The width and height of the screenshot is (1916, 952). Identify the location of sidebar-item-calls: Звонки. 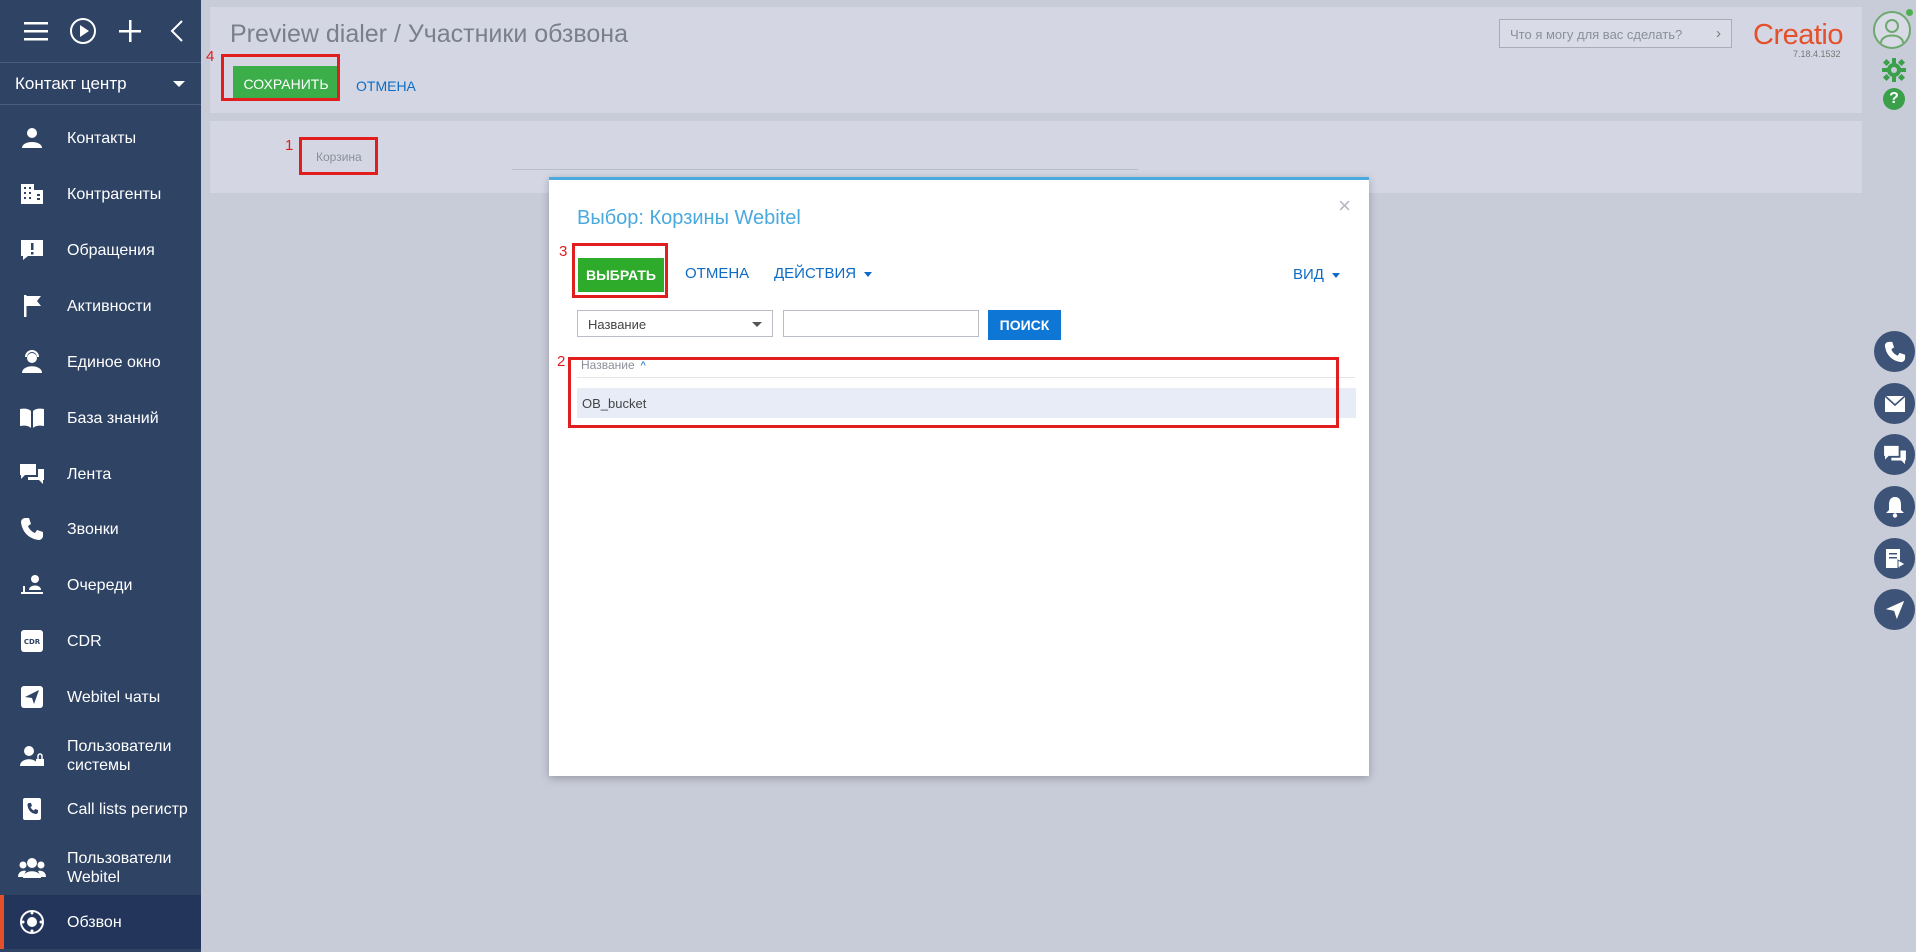
(100, 529).